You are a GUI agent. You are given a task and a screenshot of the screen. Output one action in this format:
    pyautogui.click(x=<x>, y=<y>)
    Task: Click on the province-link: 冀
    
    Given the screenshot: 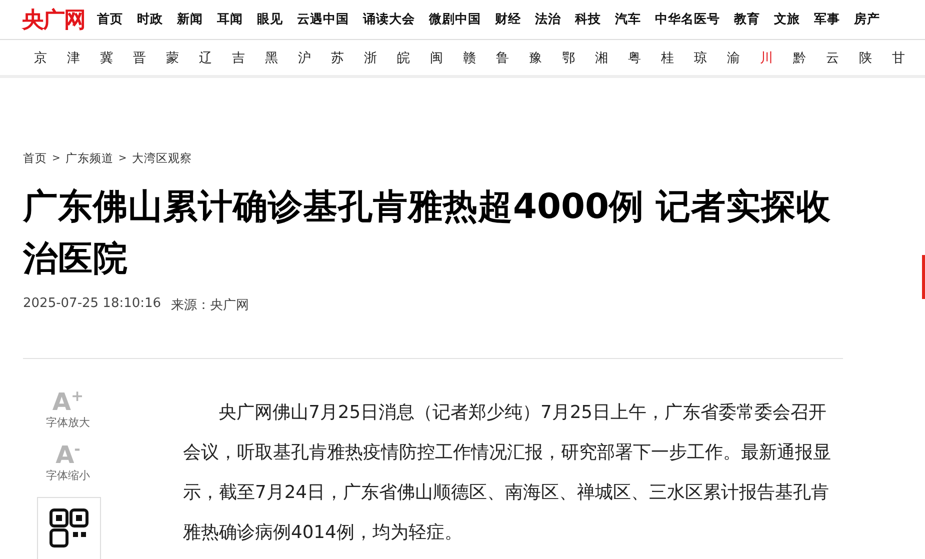 What is the action you would take?
    pyautogui.click(x=116, y=57)
    